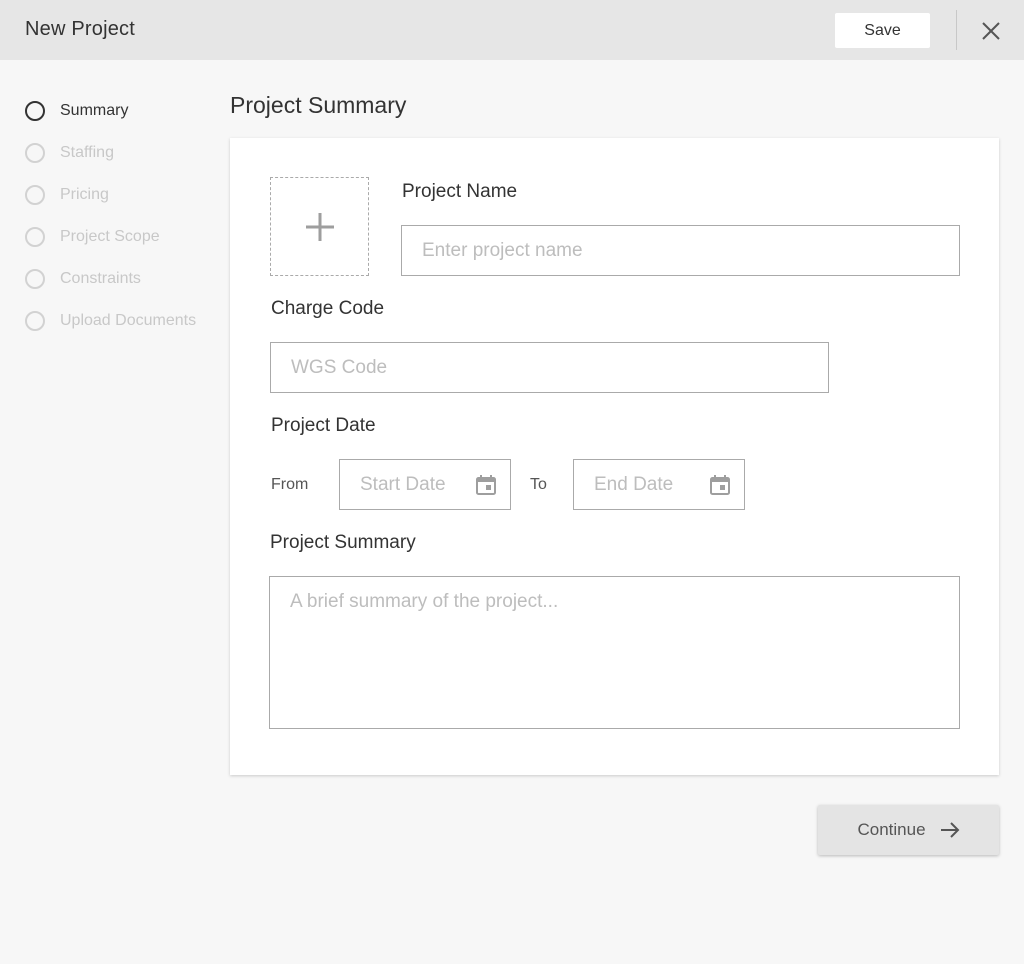 The width and height of the screenshot is (1024, 964). I want to click on step-summary: Summary, so click(120, 111).